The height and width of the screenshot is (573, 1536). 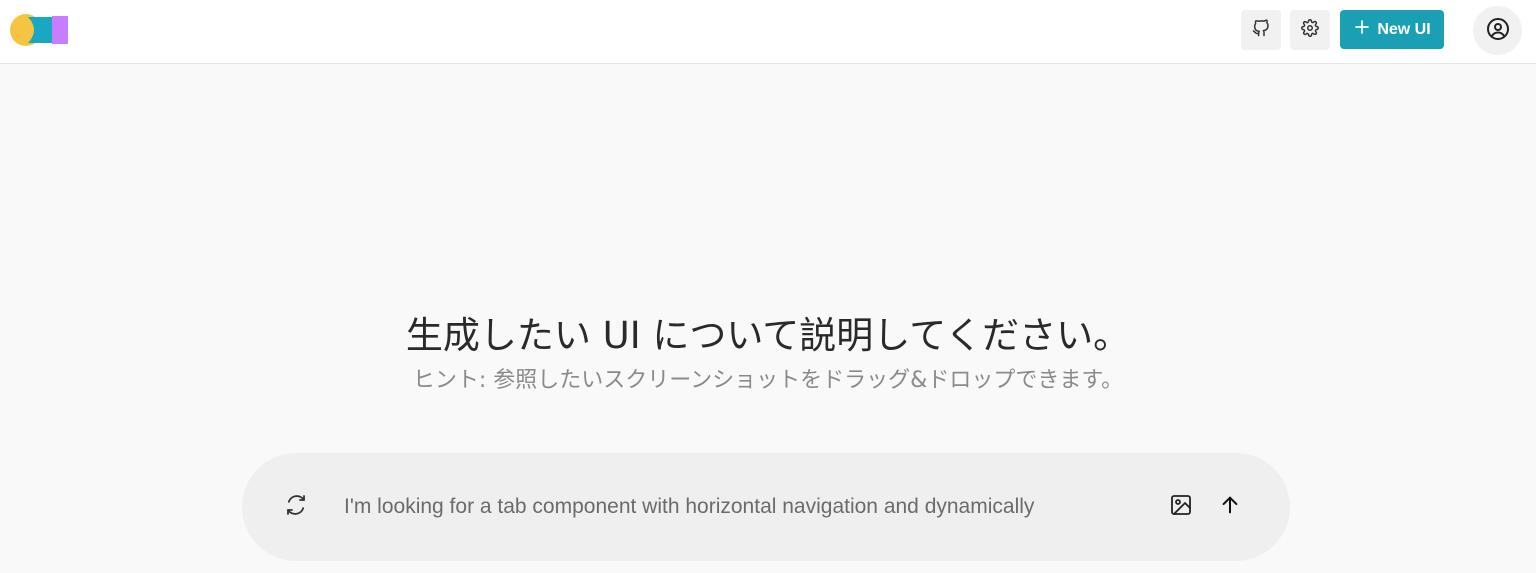 What do you see at coordinates (768, 335) in the screenshot?
I see `page-heading: 生成したい UI について説明してください。` at bounding box center [768, 335].